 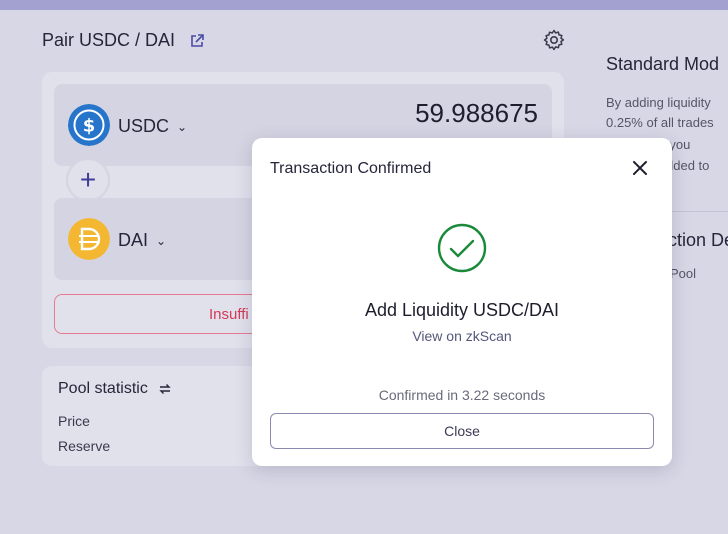 I want to click on close-button: Close, so click(x=462, y=431).